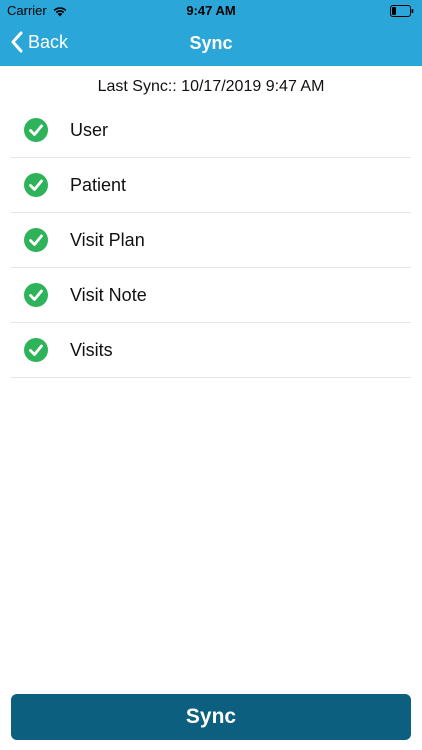 This screenshot has height=750, width=422. What do you see at coordinates (108, 294) in the screenshot?
I see `item-label: Visit Note` at bounding box center [108, 294].